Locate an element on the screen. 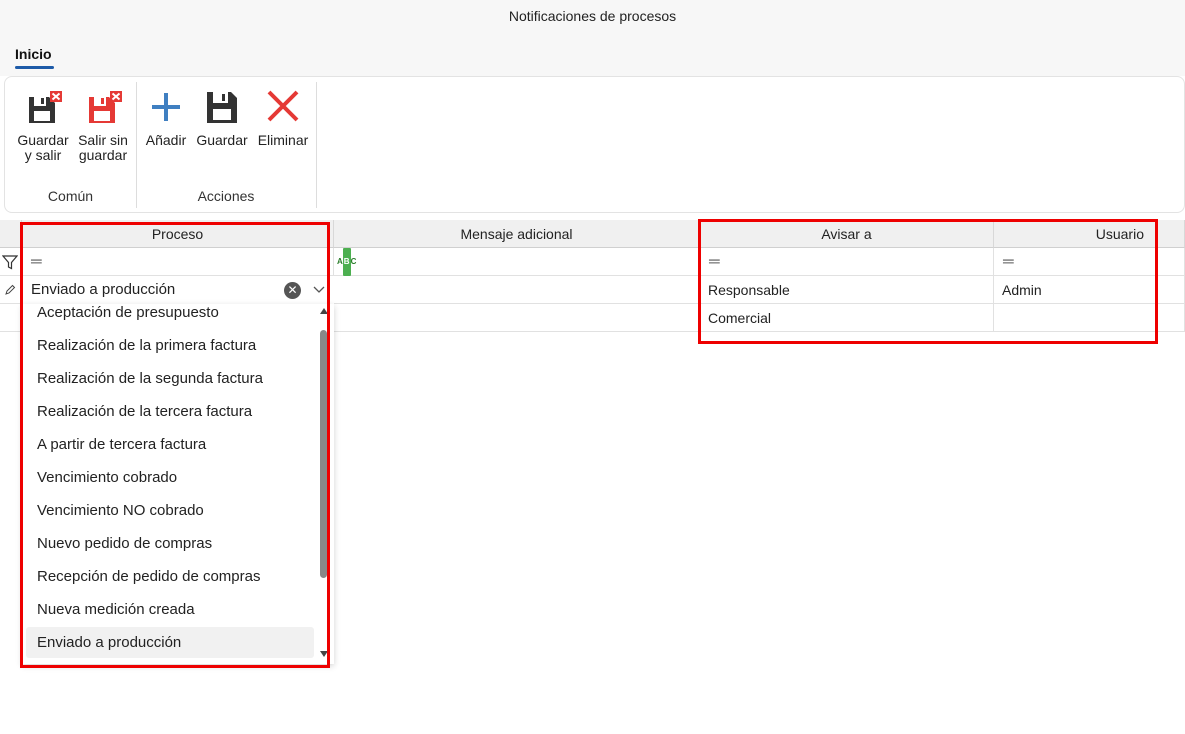 This screenshot has height=734, width=1185. group-label-common: Común is located at coordinates (70, 196).